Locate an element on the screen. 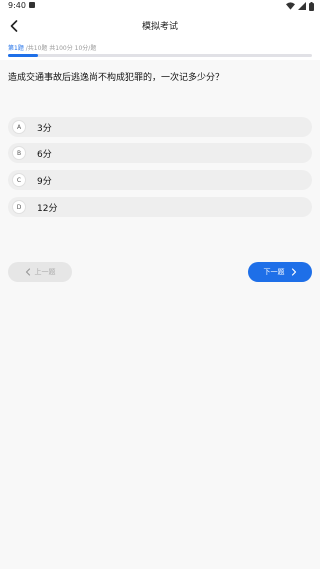 This screenshot has width=320, height=569. prev-question-button: 上一题 is located at coordinates (40, 272).